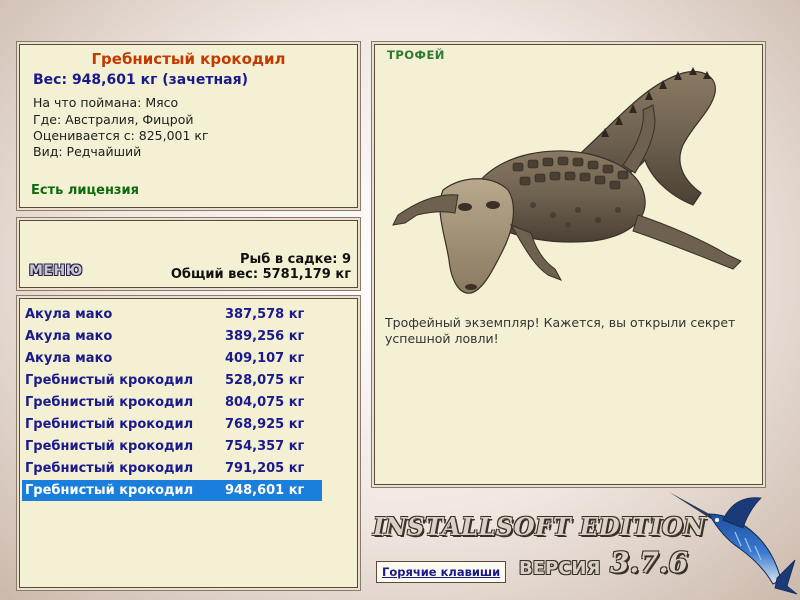  What do you see at coordinates (295, 259) in the screenshot?
I see `fish-in-cage: Рыб в садке: 9` at bounding box center [295, 259].